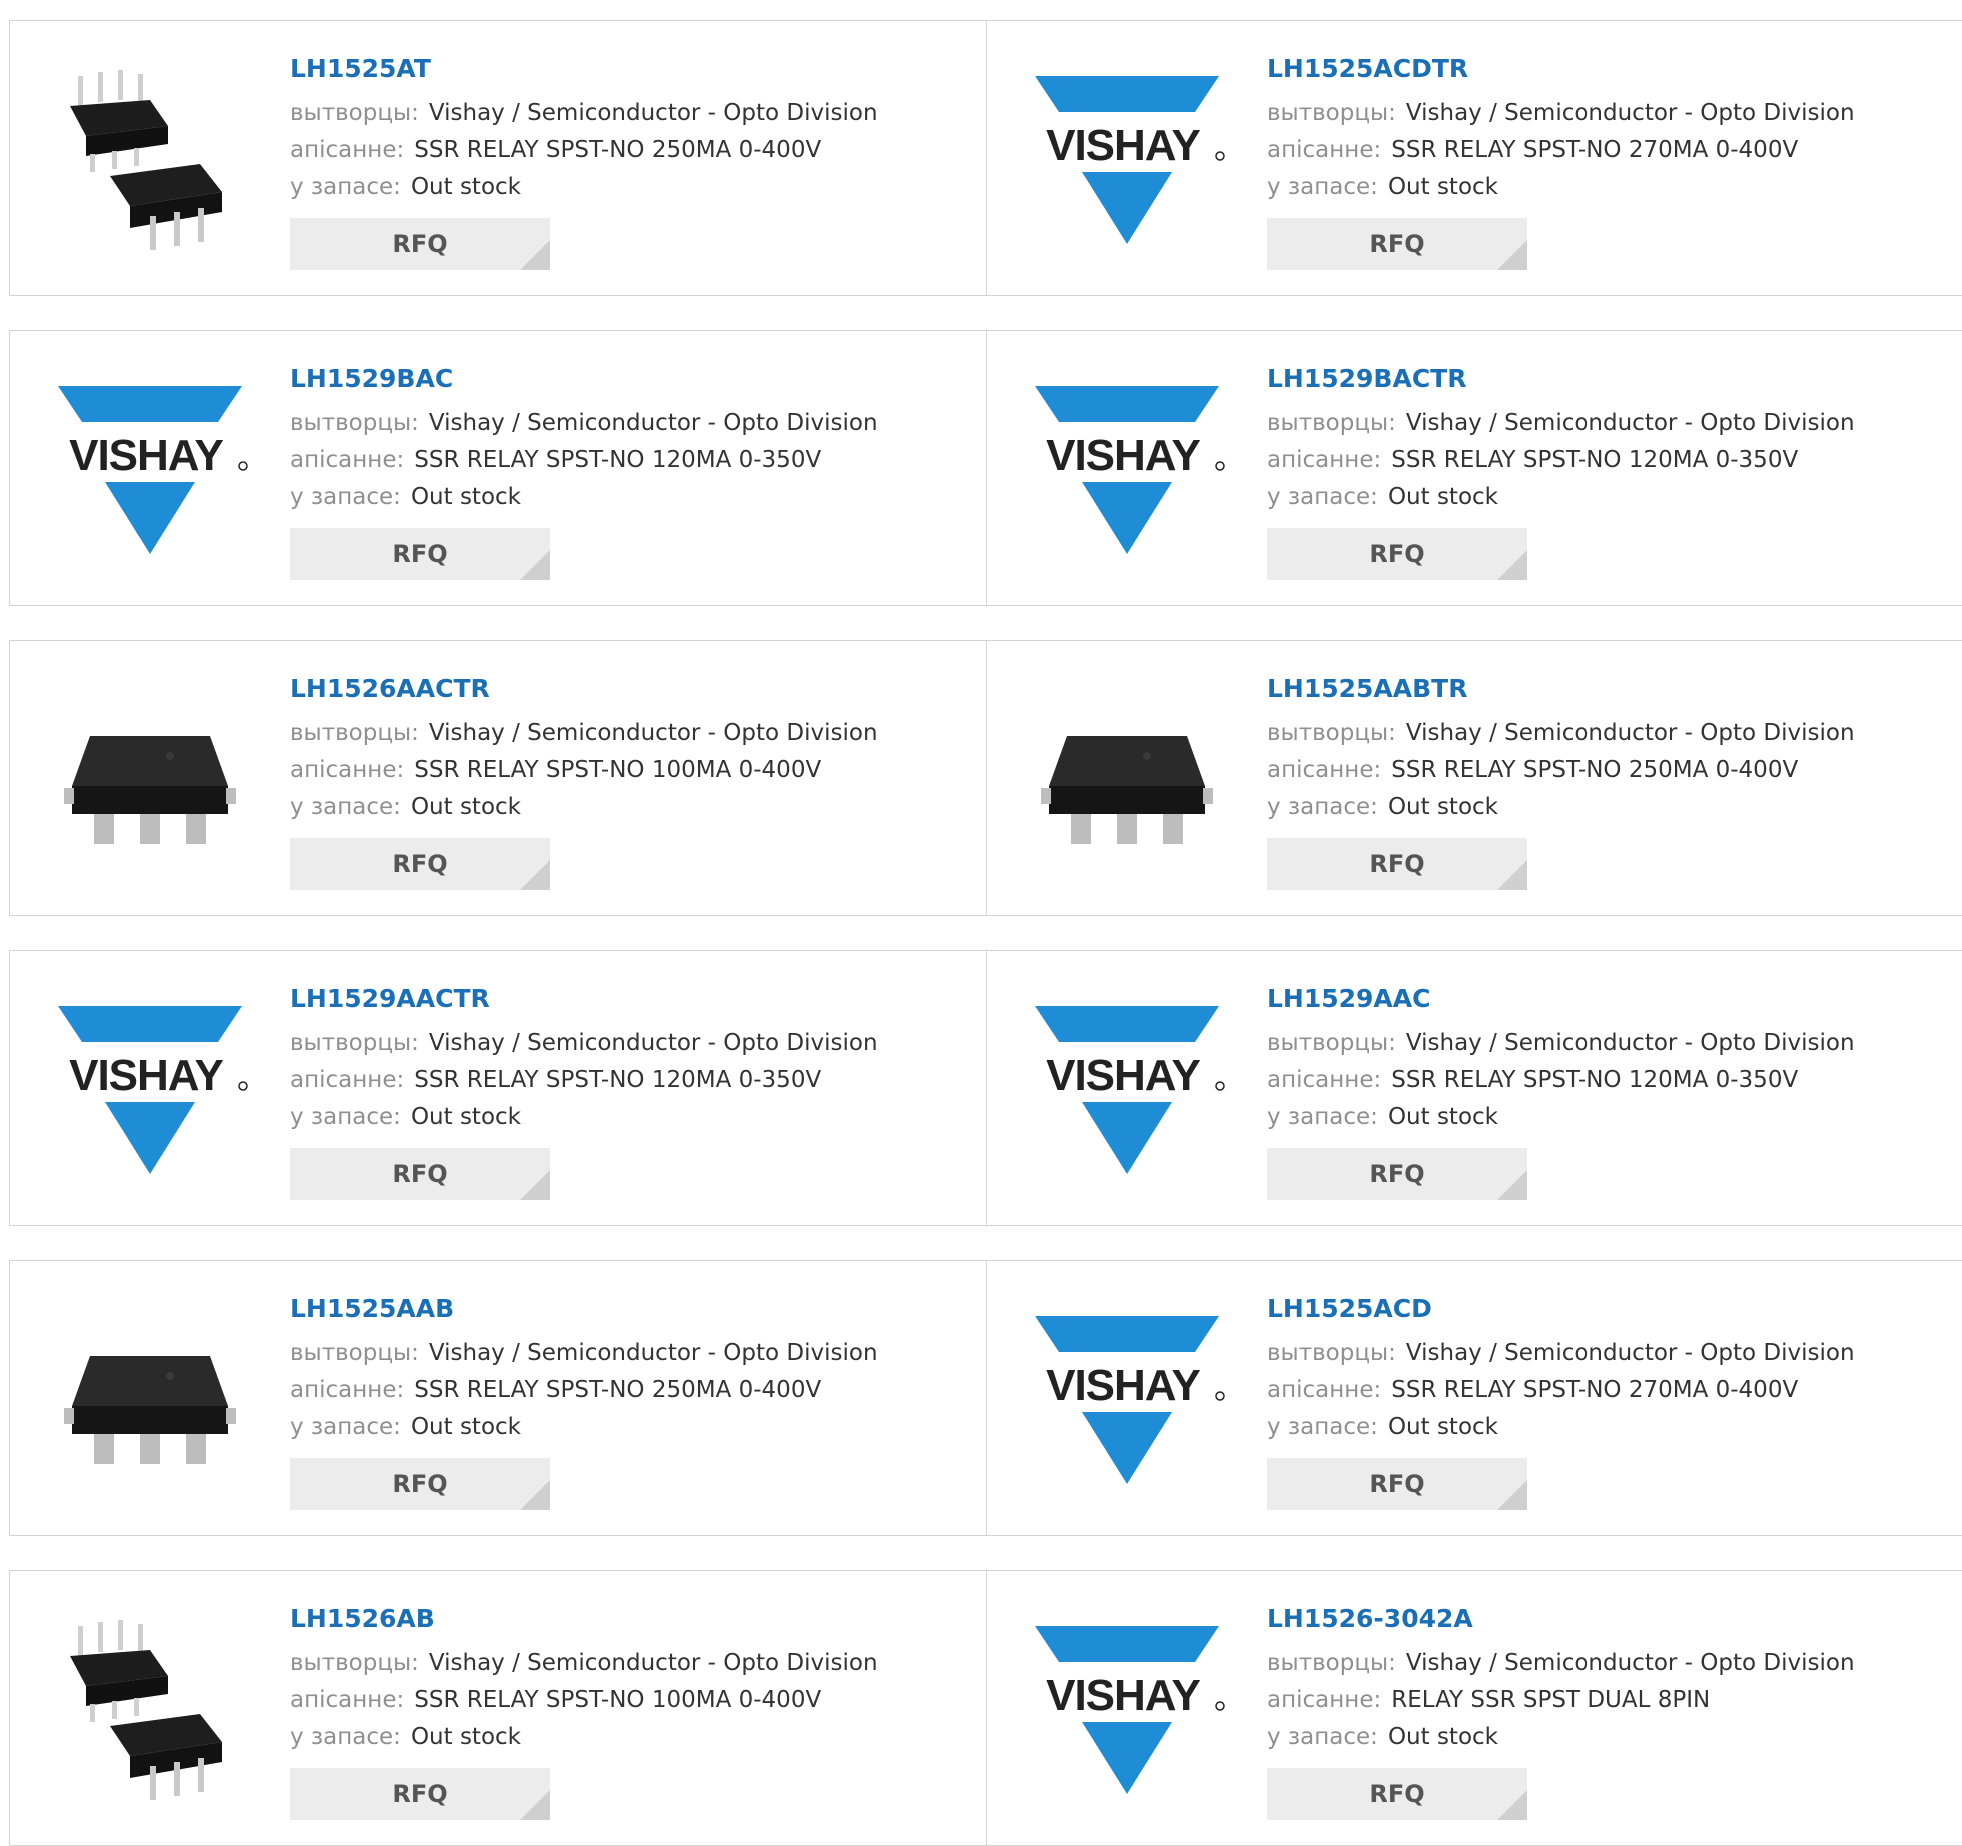 The width and height of the screenshot is (1962, 1846). I want to click on part-number-link: LH1526AB, so click(630, 1619).